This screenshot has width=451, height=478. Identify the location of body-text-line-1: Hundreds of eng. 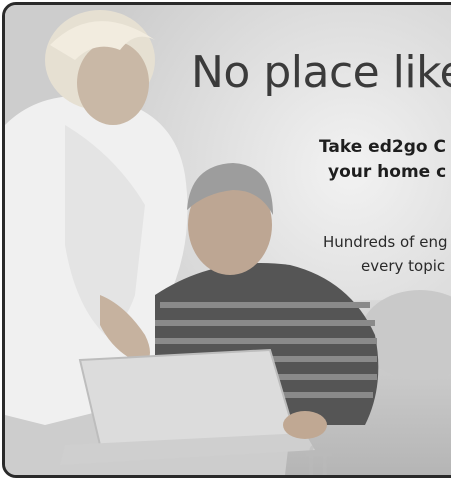
(385, 242).